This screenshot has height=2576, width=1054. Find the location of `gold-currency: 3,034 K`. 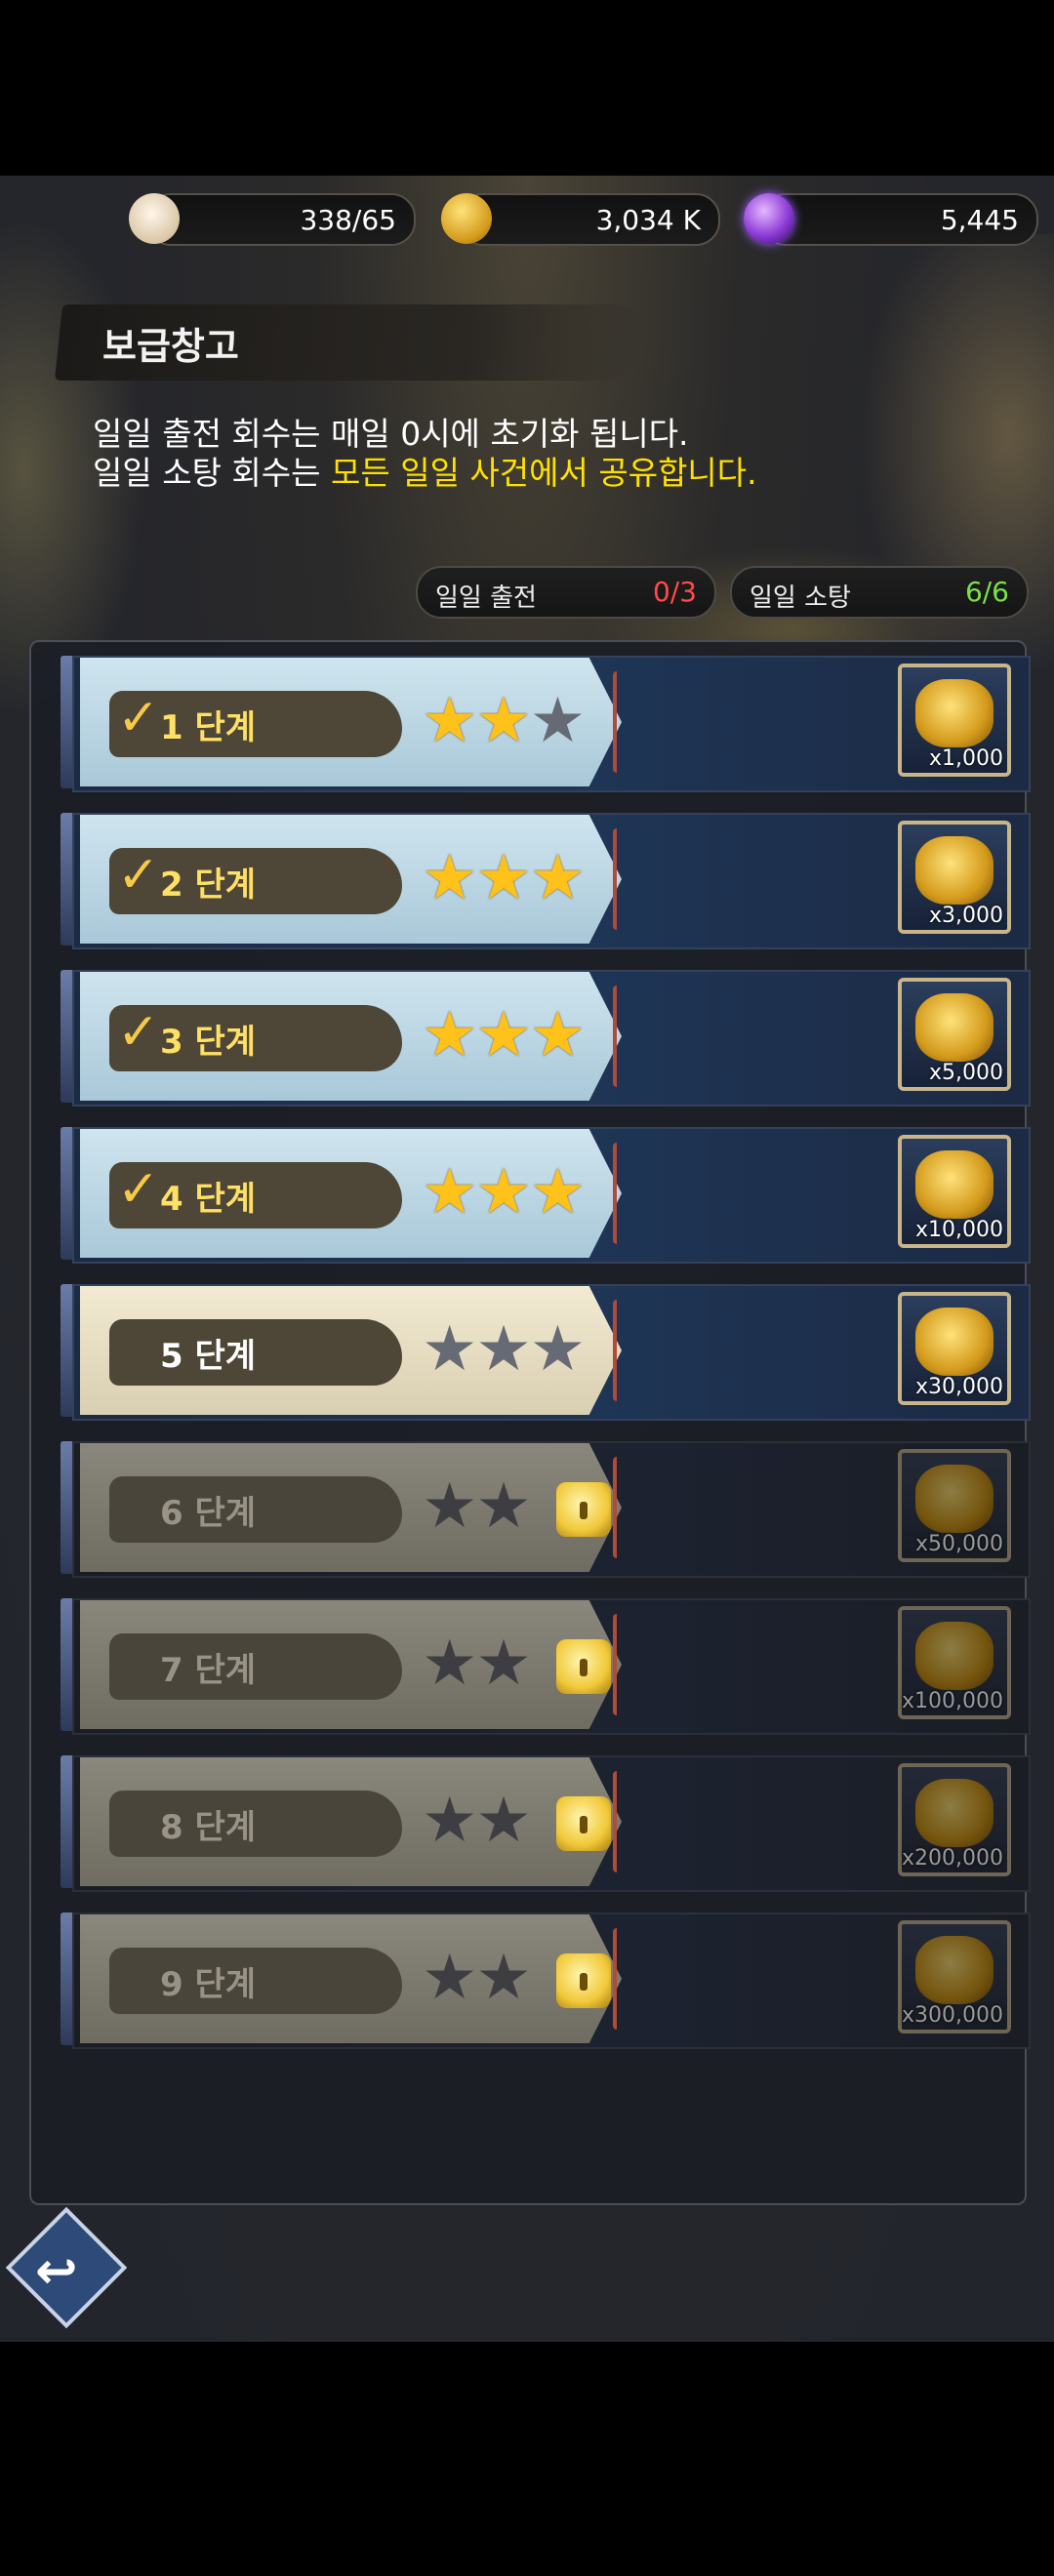

gold-currency: 3,034 K is located at coordinates (581, 219).